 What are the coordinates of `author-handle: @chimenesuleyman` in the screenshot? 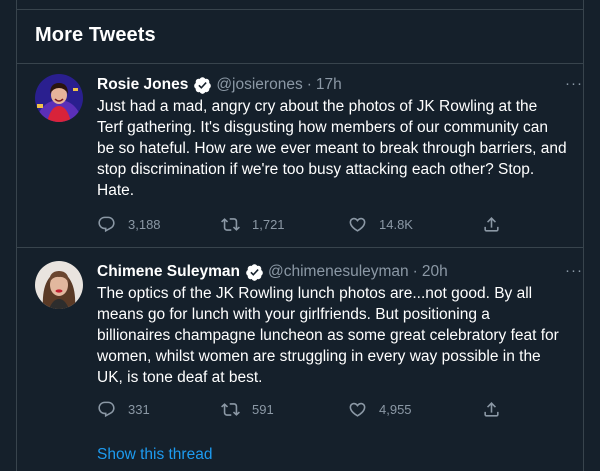 It's located at (338, 272).